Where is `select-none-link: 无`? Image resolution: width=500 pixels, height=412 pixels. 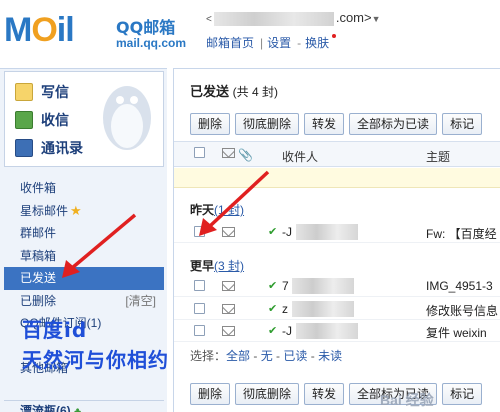
select-none-link: 无 is located at coordinates (267, 356).